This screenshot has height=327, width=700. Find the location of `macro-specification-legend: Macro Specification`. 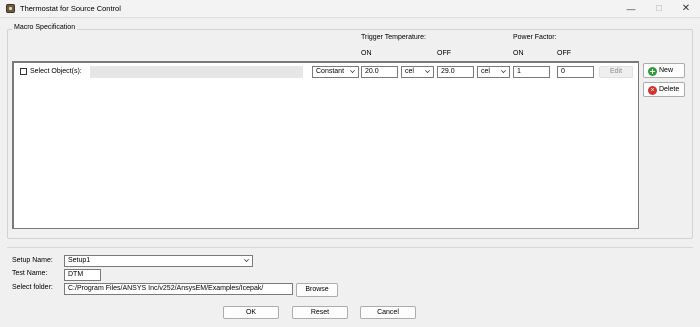

macro-specification-legend: Macro Specification is located at coordinates (45, 27).